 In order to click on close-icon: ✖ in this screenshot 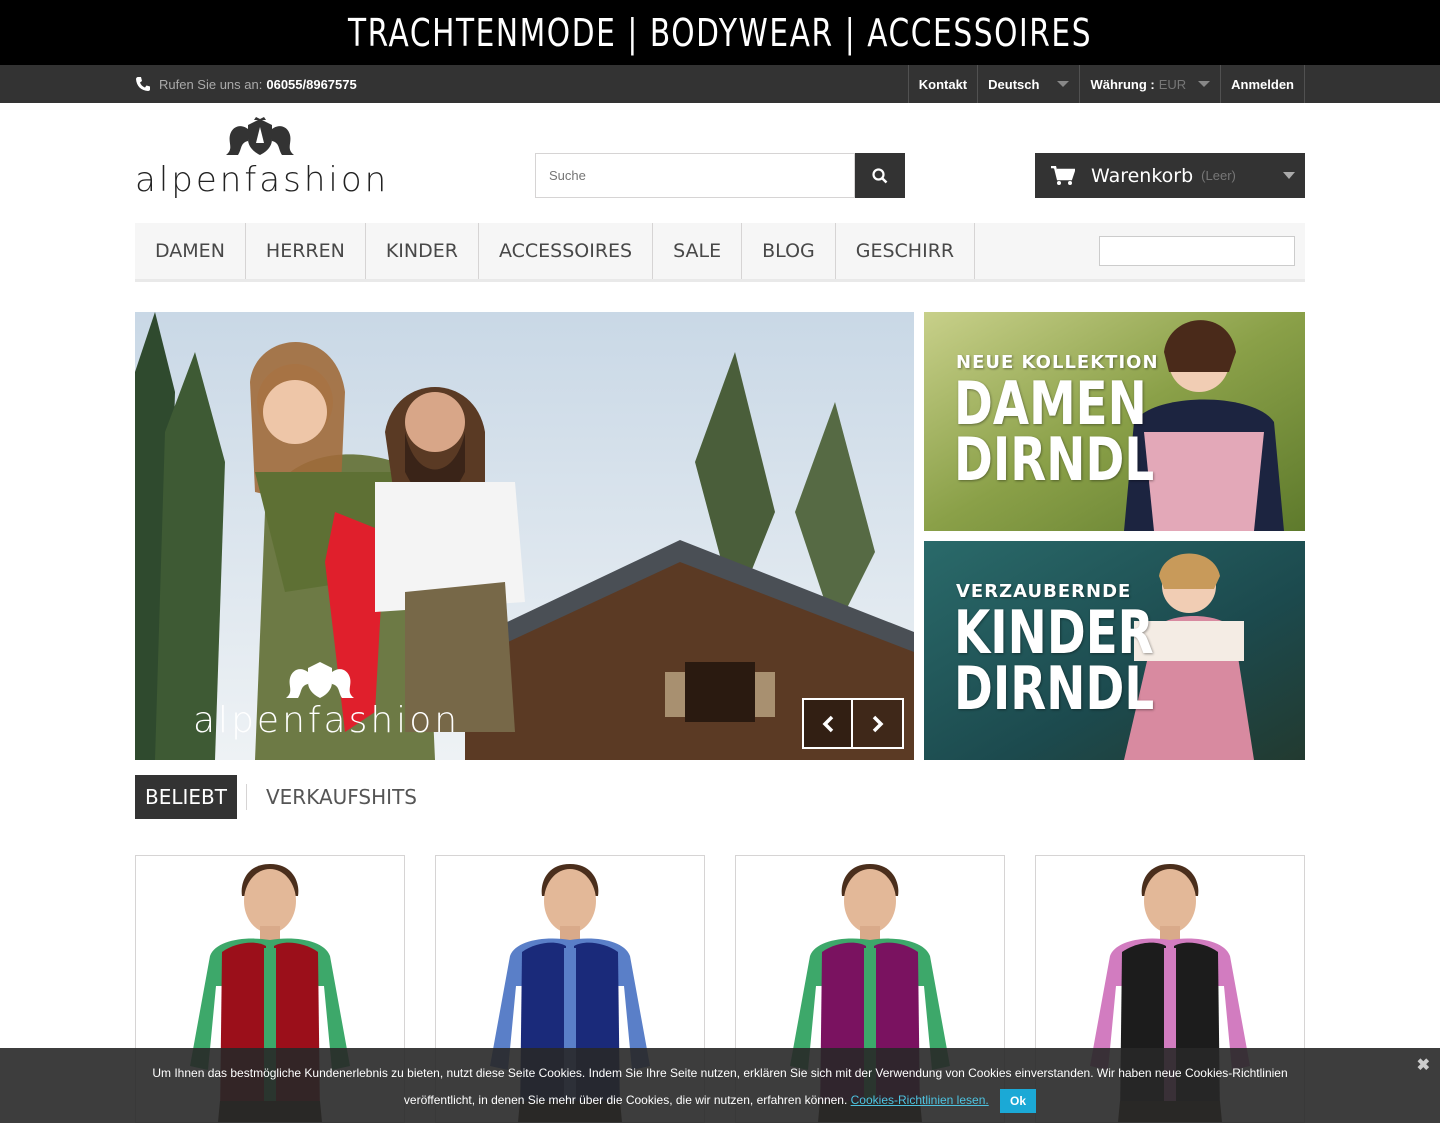, I will do `click(1423, 1065)`.